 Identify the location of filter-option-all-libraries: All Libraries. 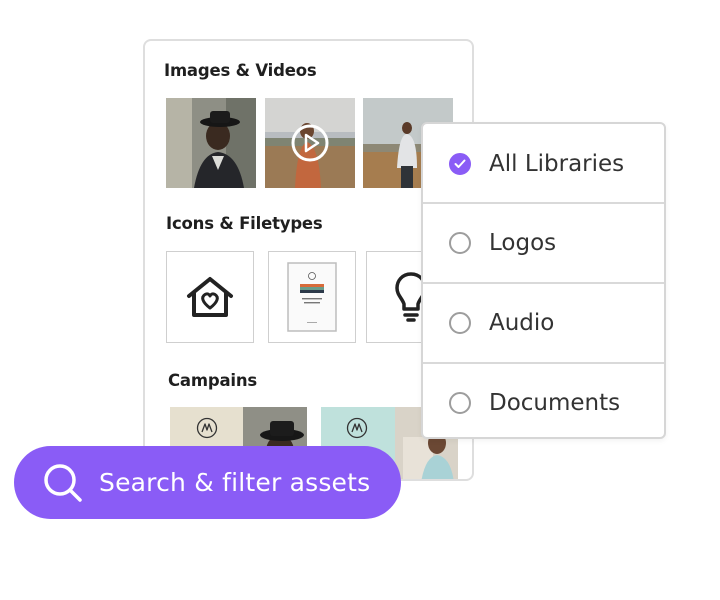
(543, 164).